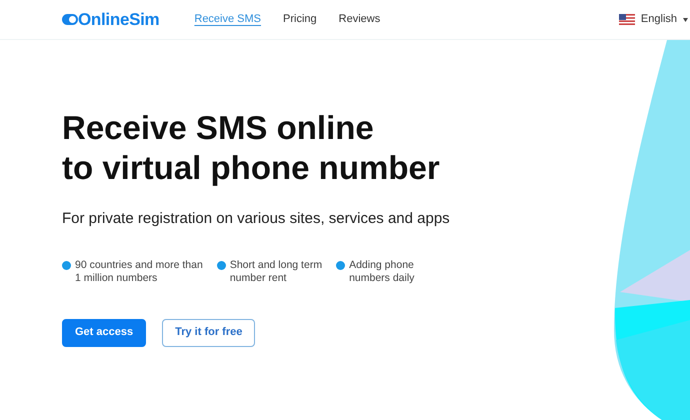 The image size is (690, 420). What do you see at coordinates (209, 332) in the screenshot?
I see `try-free-button: Try it for free` at bounding box center [209, 332].